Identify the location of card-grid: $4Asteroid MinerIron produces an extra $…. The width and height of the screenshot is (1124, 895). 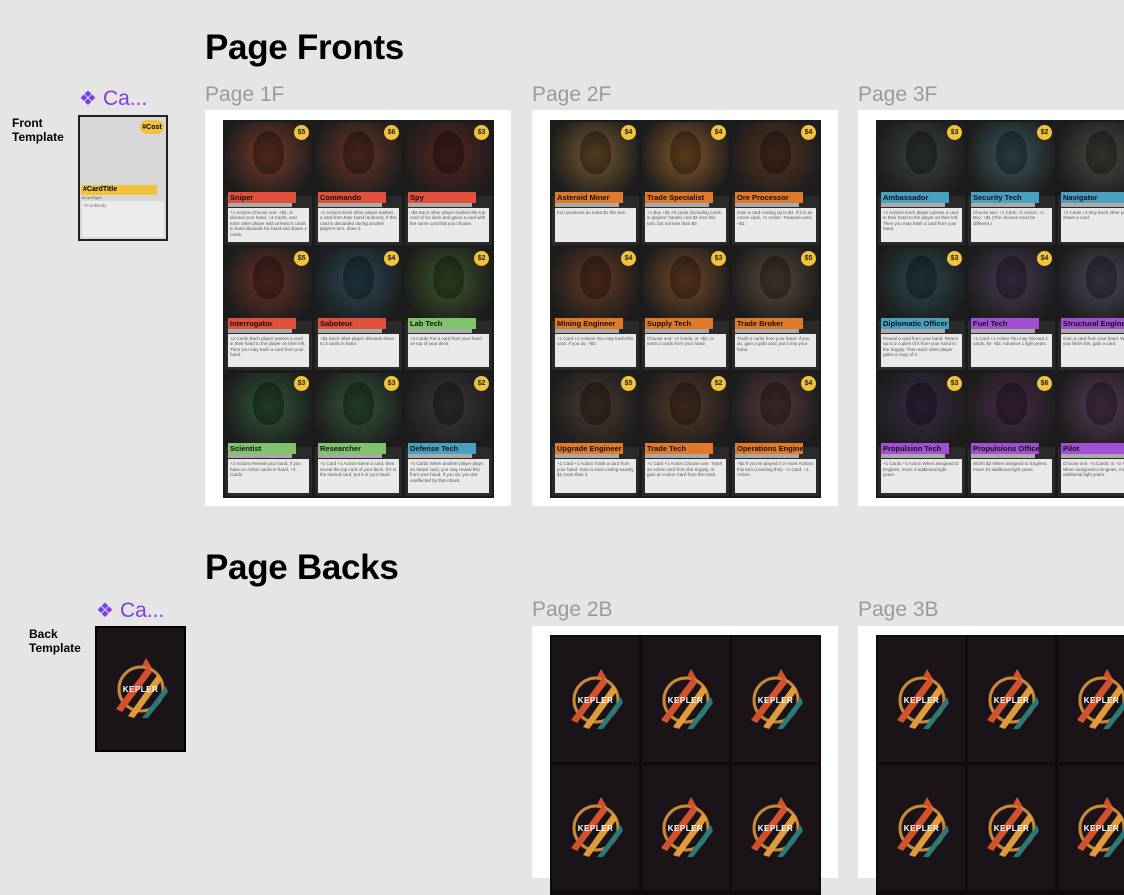
(685, 309).